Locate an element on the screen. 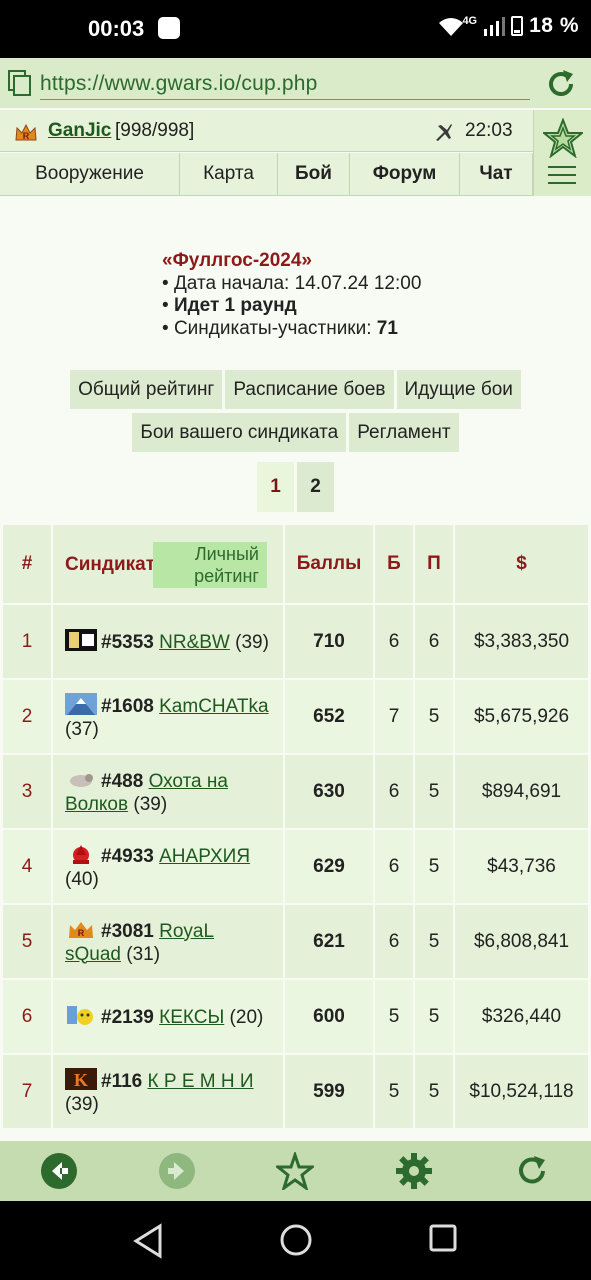 This screenshot has width=591, height=1280. row-money: $3,383,350 is located at coordinates (521, 641).